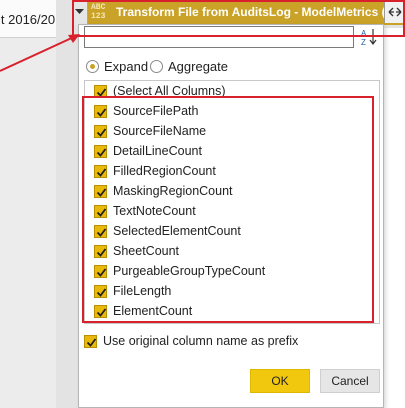 The height and width of the screenshot is (408, 405). Describe the element at coordinates (156, 66) in the screenshot. I see `aggregate-radio-circle` at that location.